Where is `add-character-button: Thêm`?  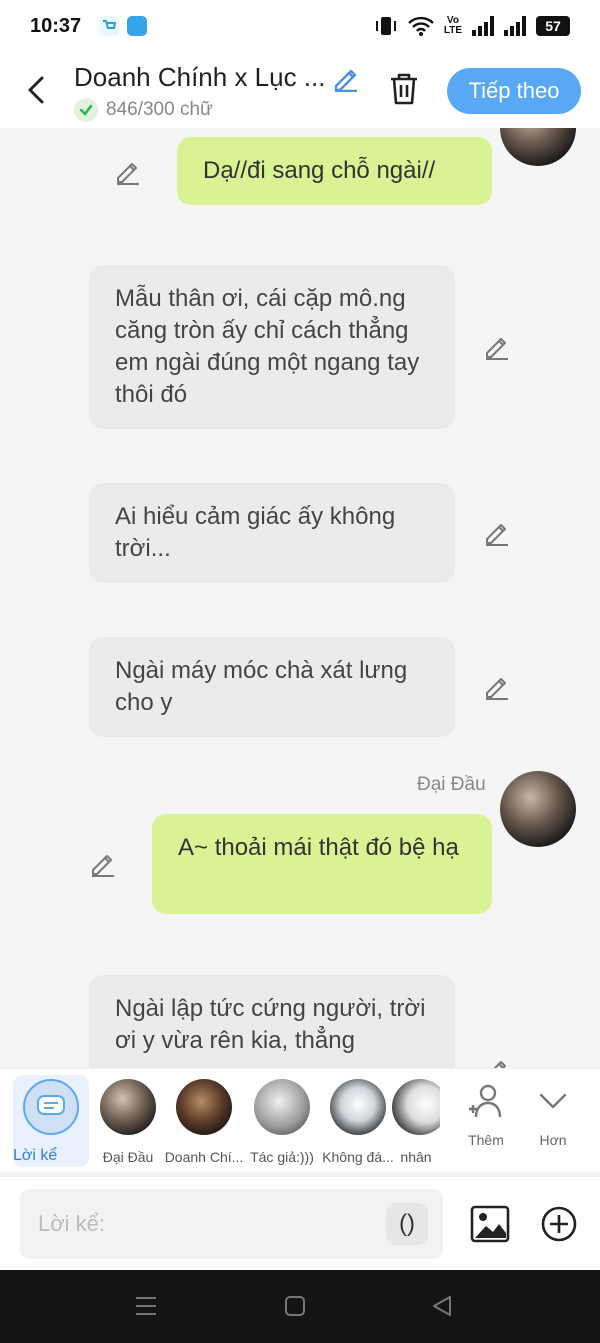 add-character-button: Thêm is located at coordinates (486, 1114).